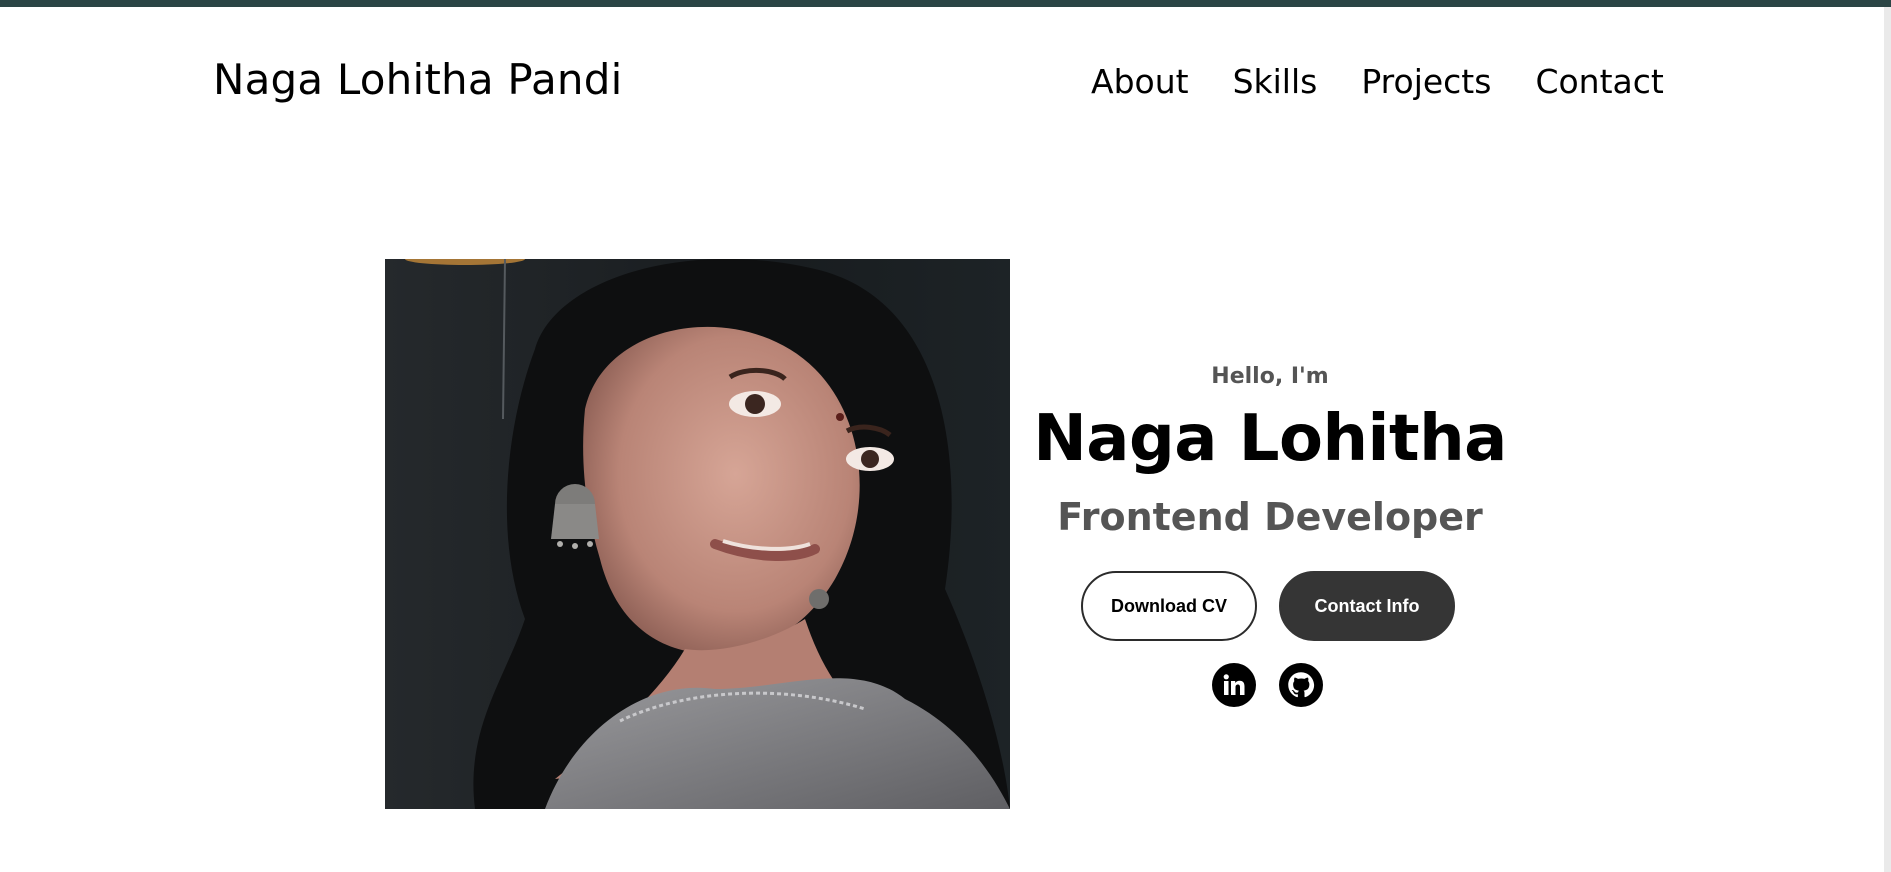 The height and width of the screenshot is (872, 1891). I want to click on hero-greeting: Hello, I'm, so click(1270, 376).